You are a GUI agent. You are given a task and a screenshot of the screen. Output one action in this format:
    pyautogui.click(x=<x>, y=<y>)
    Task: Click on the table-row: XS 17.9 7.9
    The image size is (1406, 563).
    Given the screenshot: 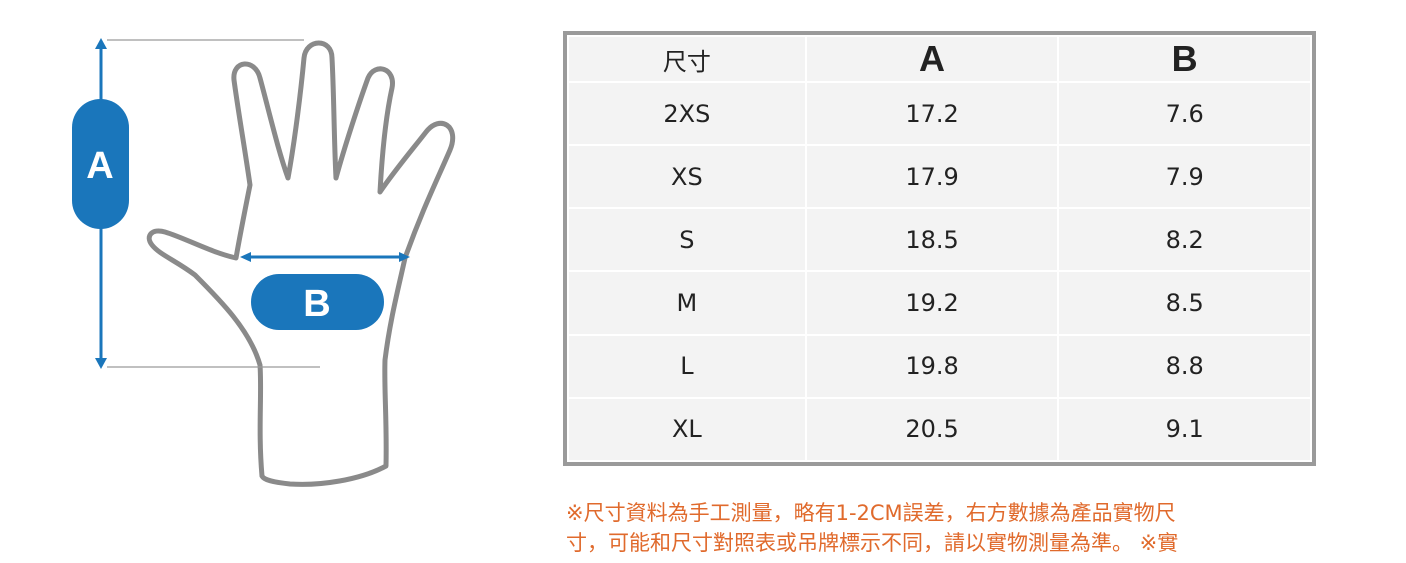 What is the action you would take?
    pyautogui.click(x=939, y=177)
    